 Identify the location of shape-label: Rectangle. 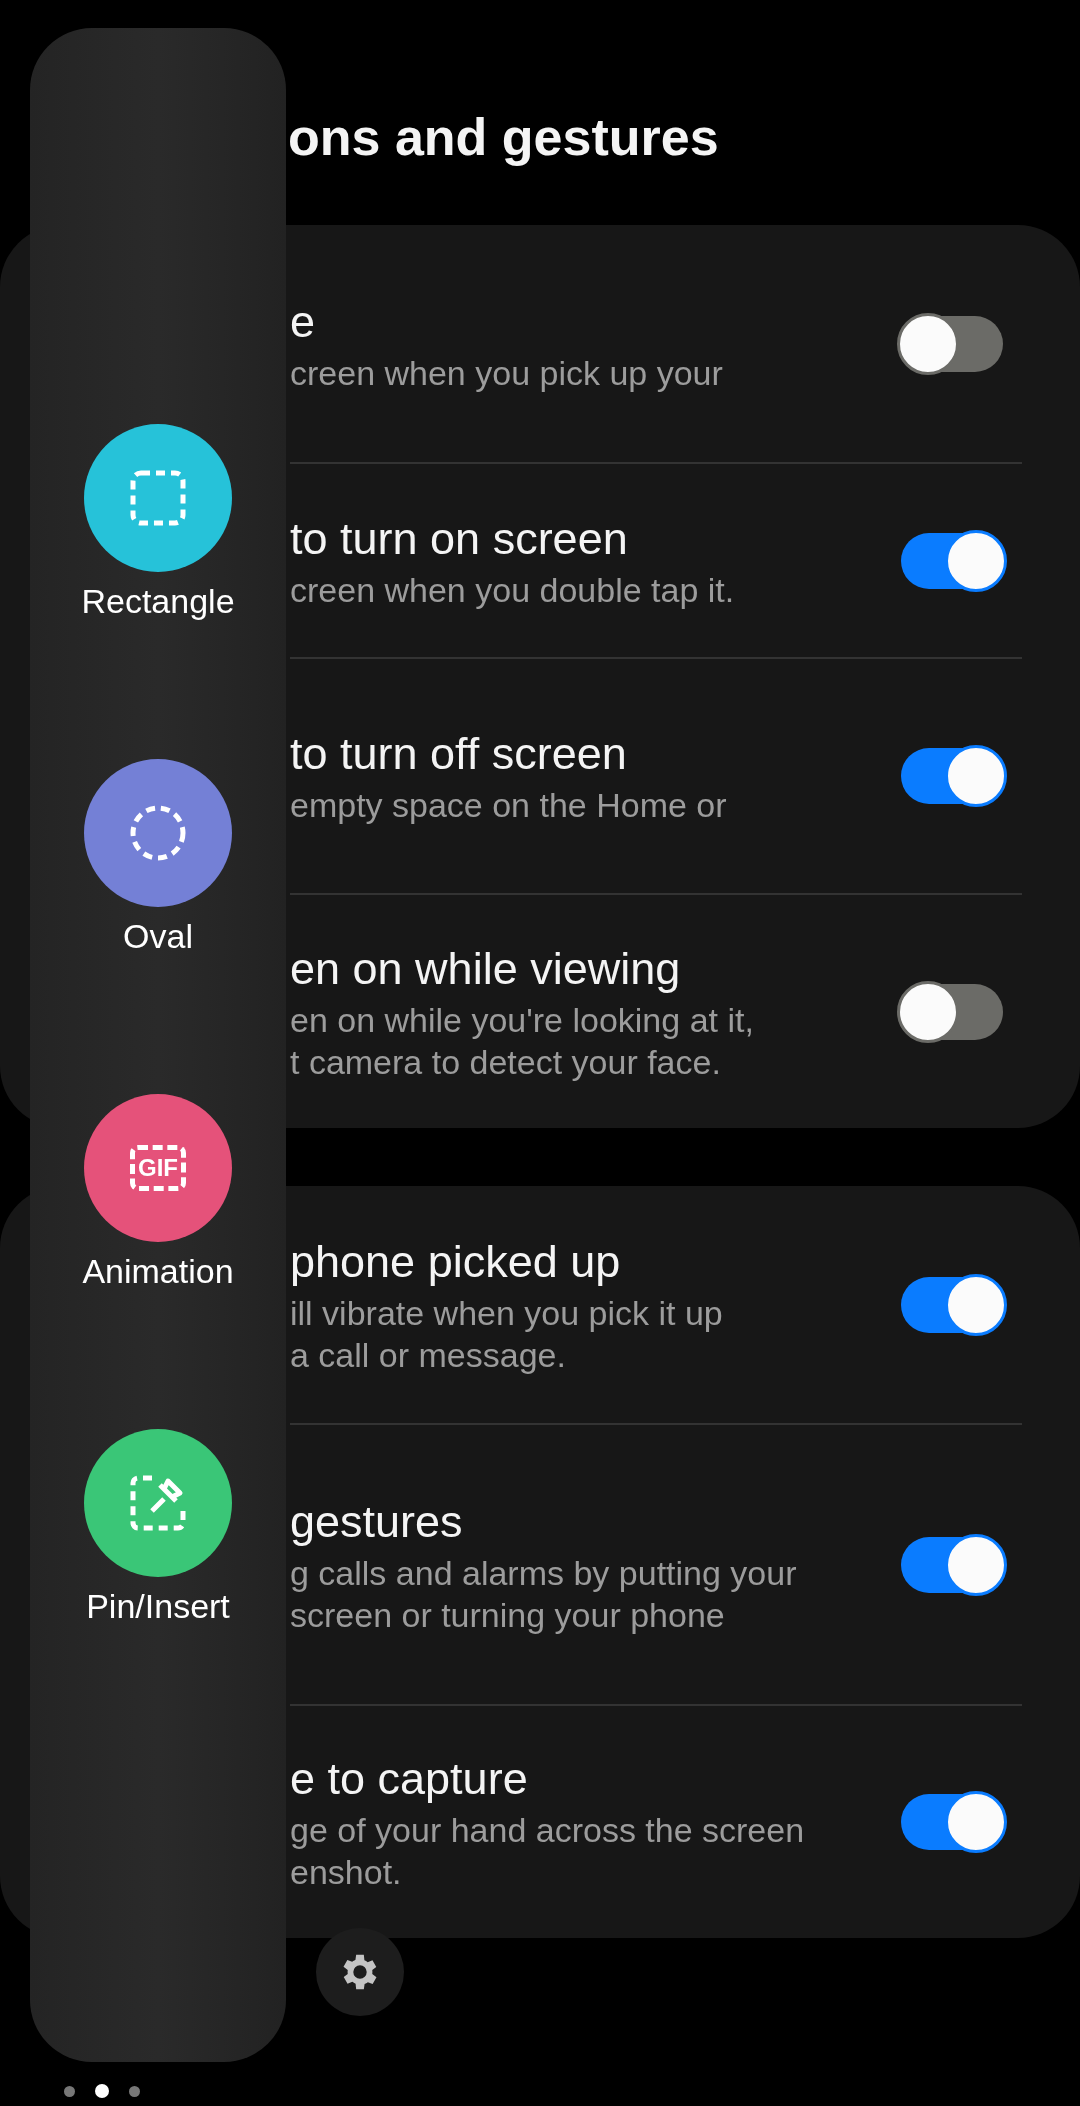
(158, 601).